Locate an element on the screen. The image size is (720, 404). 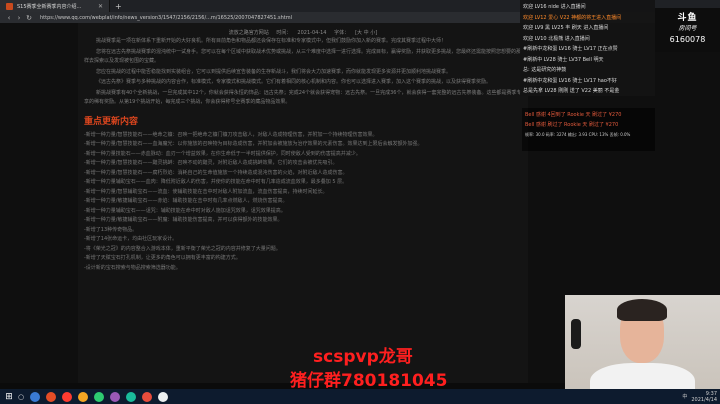
clock: 9:37 2021/4/14 is located at coordinates (704, 397).